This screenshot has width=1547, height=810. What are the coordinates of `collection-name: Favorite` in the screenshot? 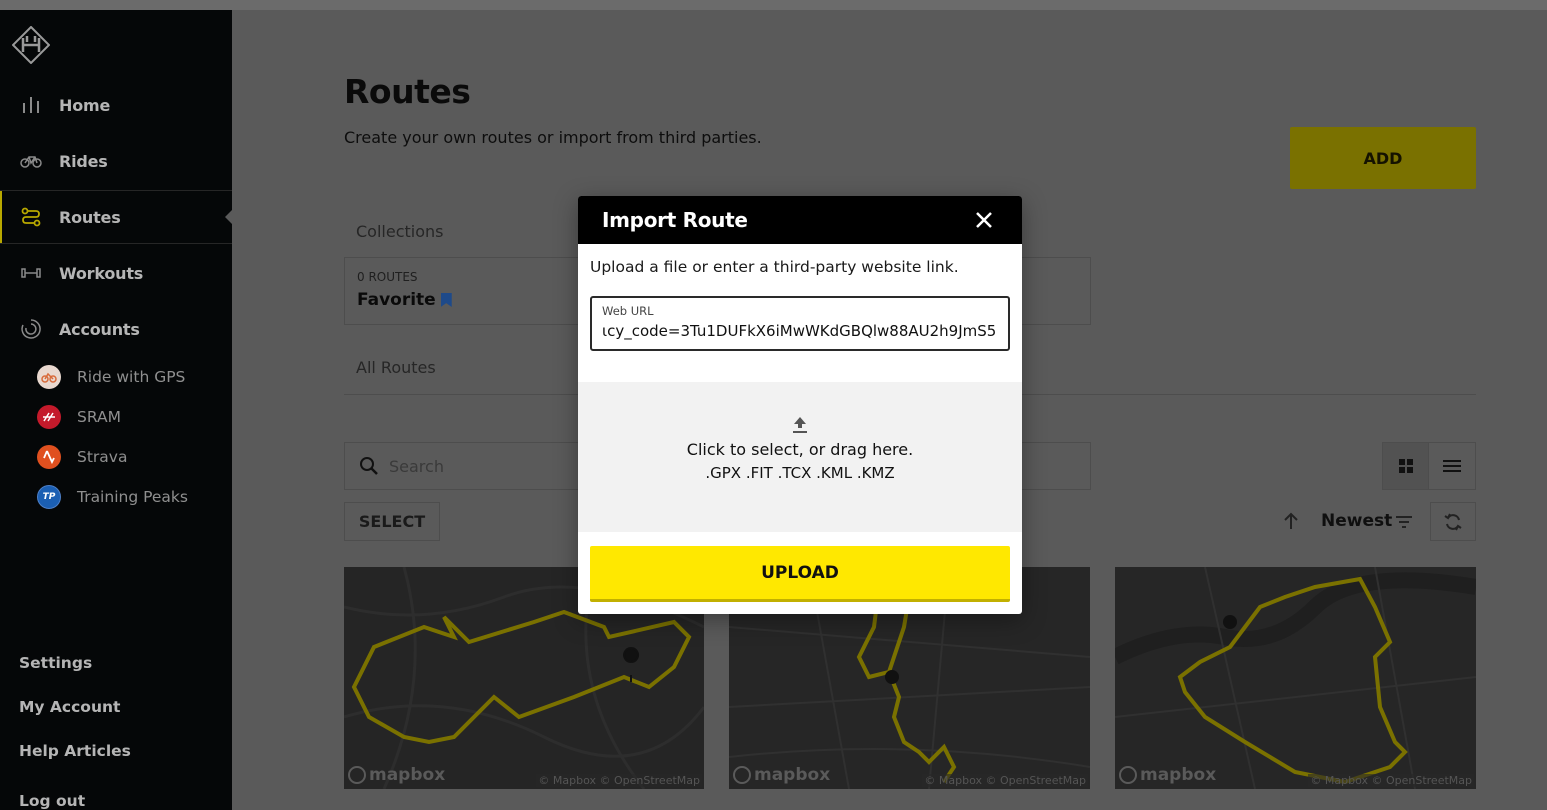 It's located at (404, 300).